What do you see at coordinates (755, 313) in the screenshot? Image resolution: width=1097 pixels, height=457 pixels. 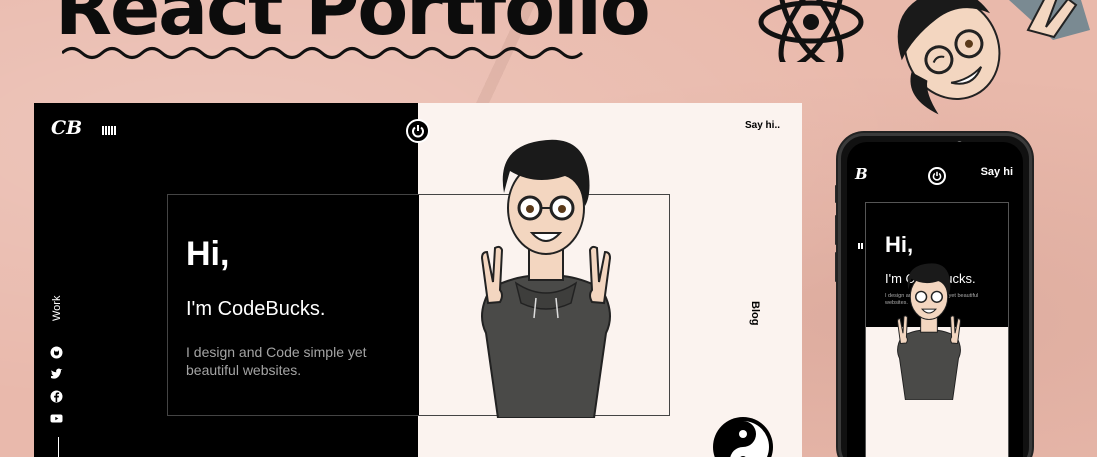 I see `blog-link: Blog` at bounding box center [755, 313].